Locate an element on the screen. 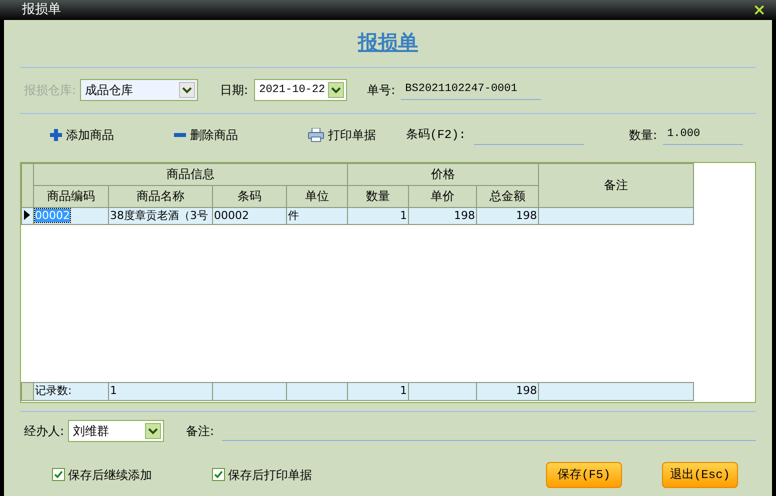 The height and width of the screenshot is (496, 776). plus-icon is located at coordinates (56, 134).